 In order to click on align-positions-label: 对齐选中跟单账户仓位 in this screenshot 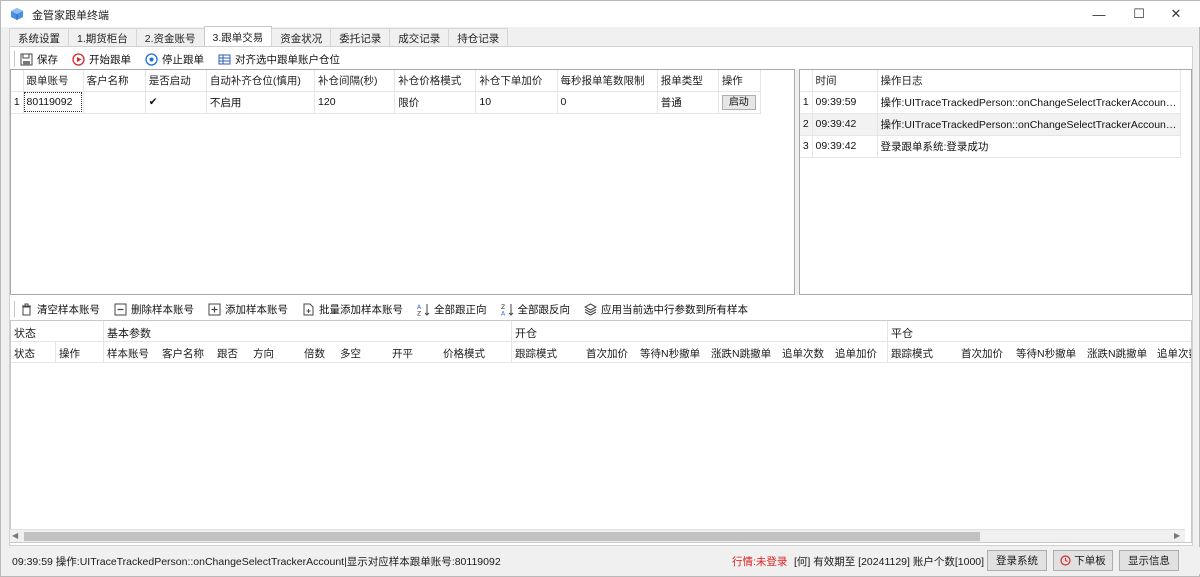, I will do `click(287, 59)`.